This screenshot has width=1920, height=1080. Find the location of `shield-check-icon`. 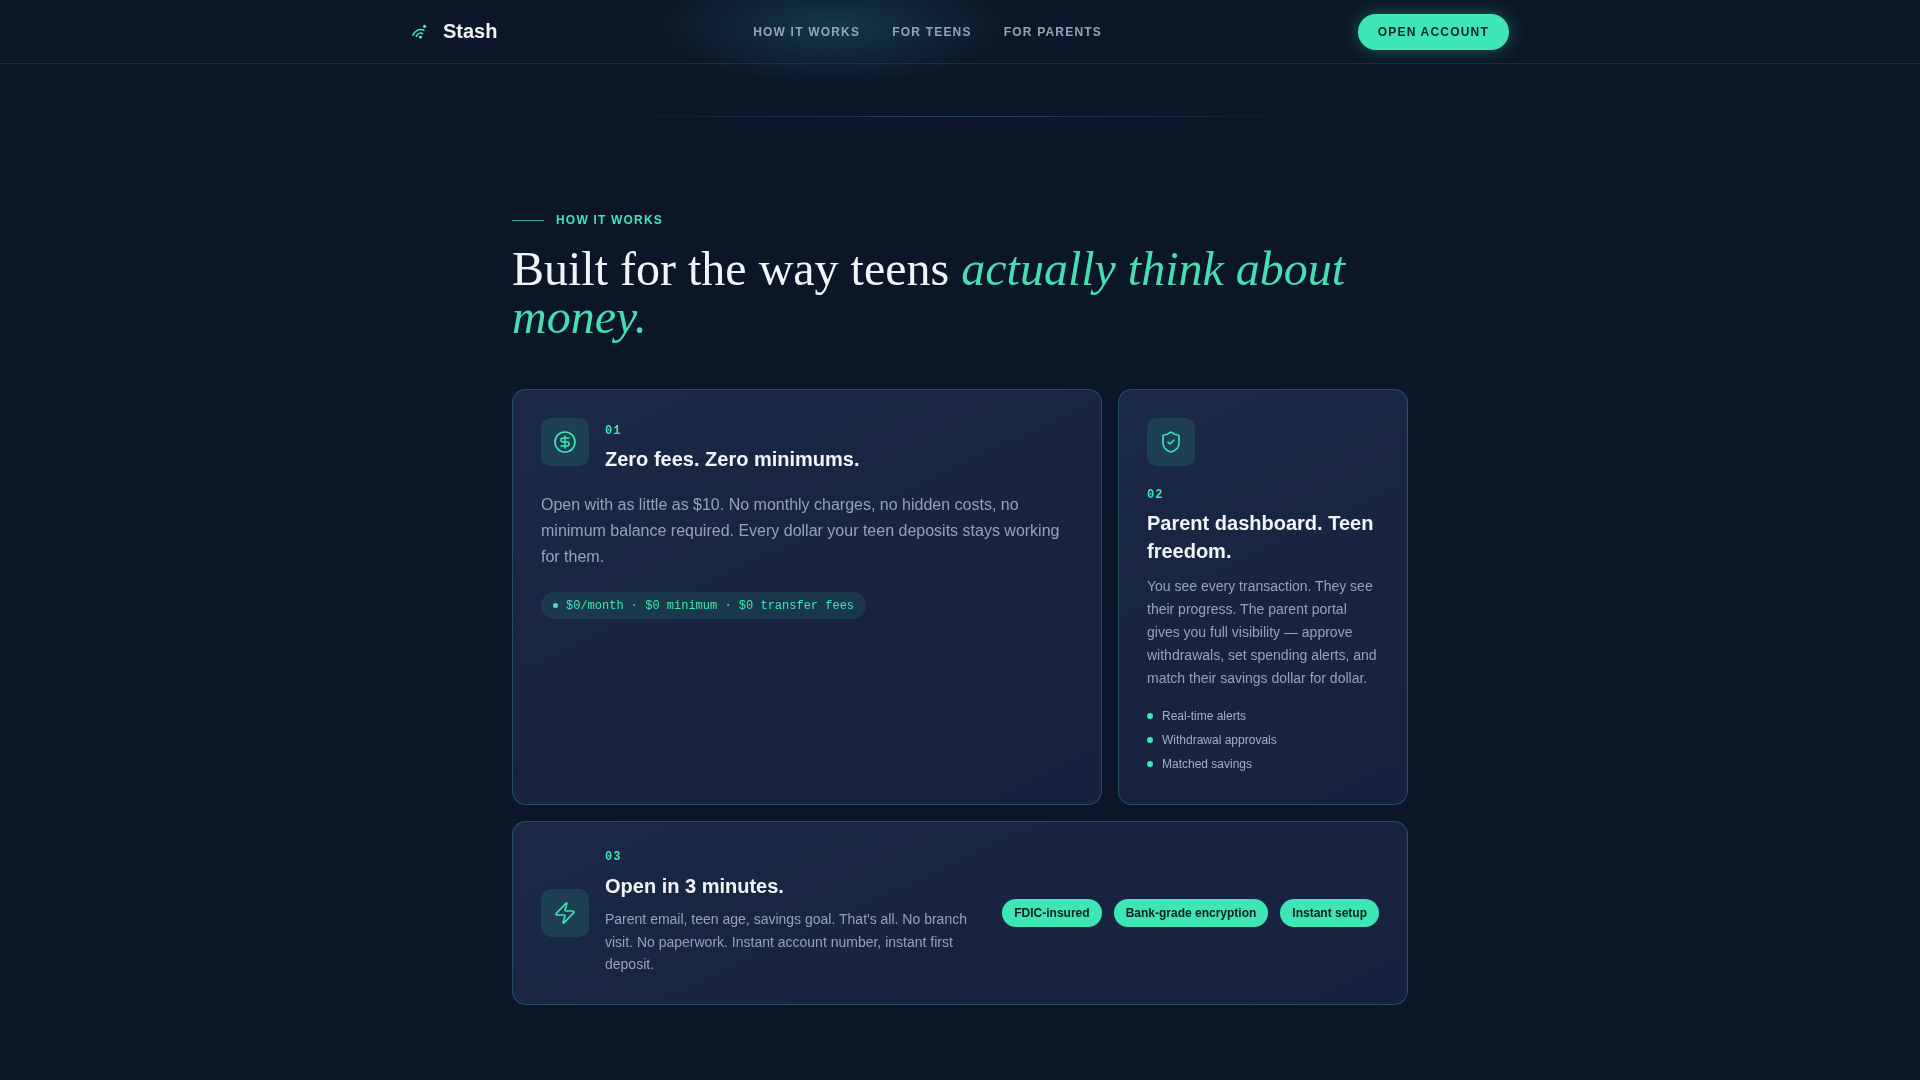

shield-check-icon is located at coordinates (1171, 442).